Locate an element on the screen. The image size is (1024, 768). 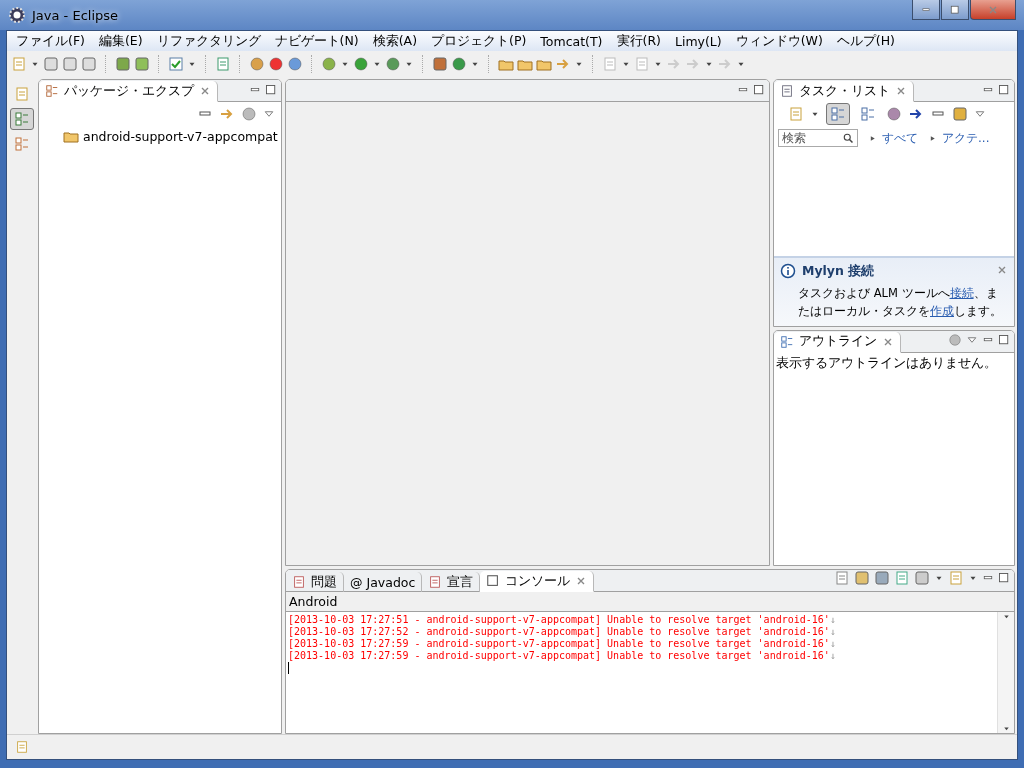
menu-item: 実行(R) is located at coordinates (638, 41).